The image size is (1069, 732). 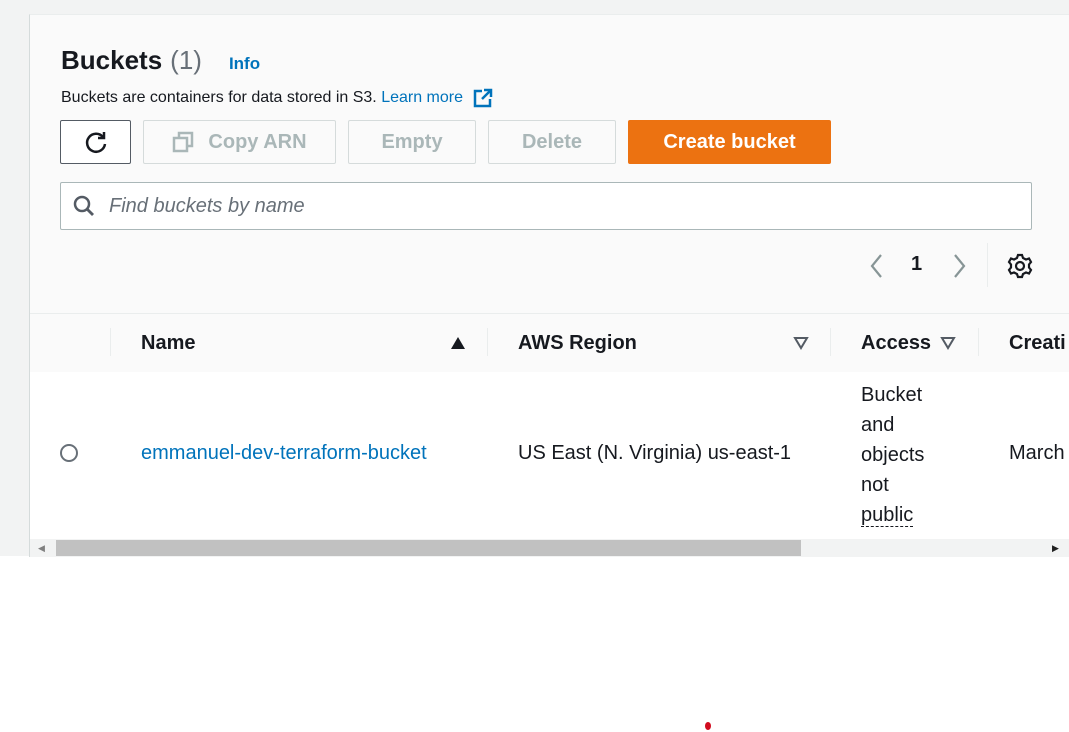 I want to click on column-header-access: Access, so click(x=896, y=343).